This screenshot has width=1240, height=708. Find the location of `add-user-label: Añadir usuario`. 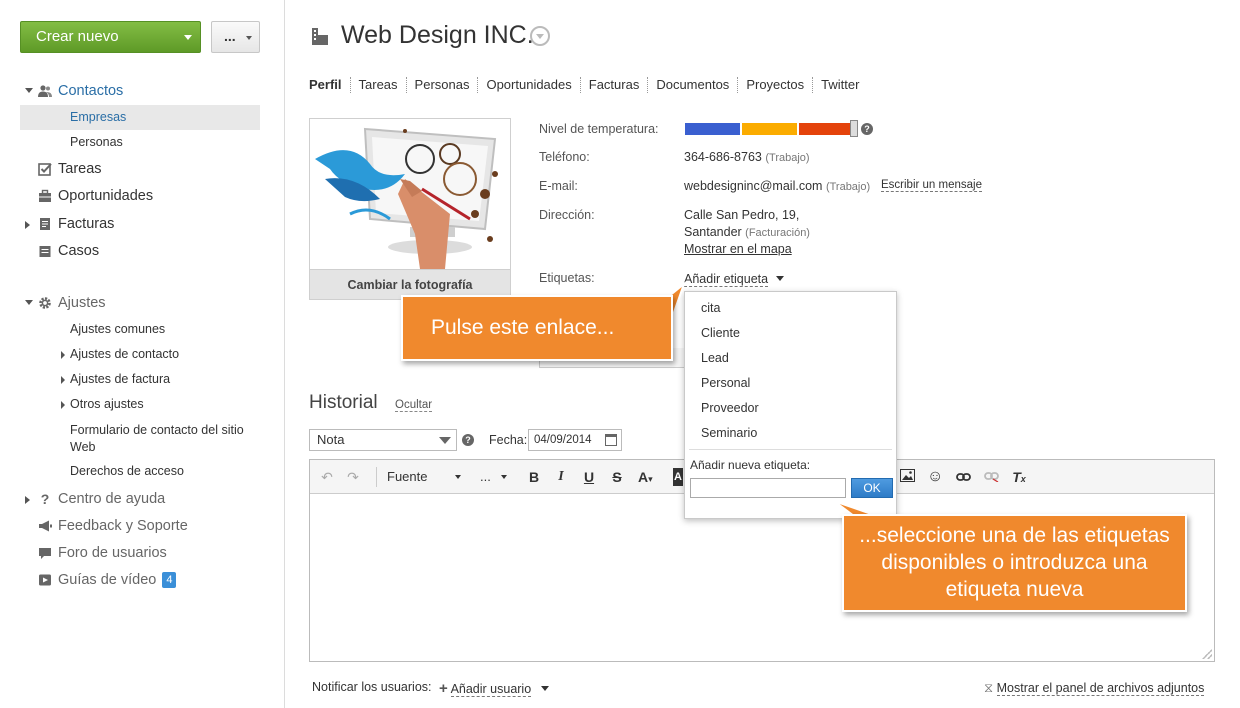

add-user-label: Añadir usuario is located at coordinates (491, 689).